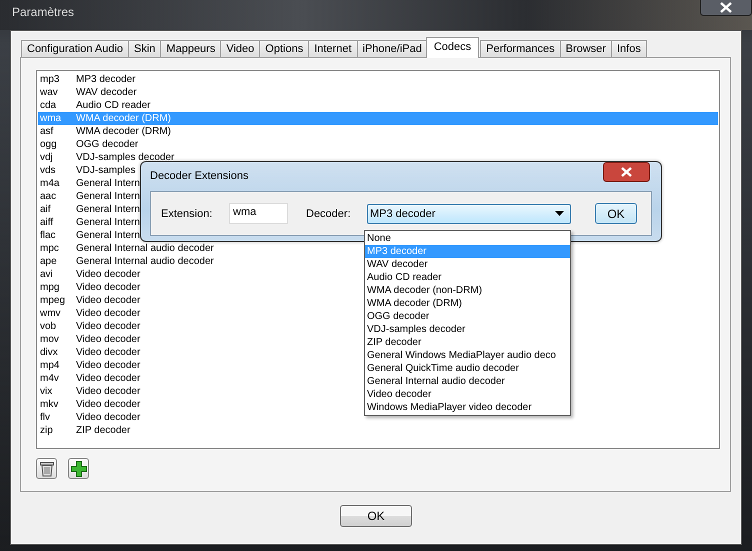 Image resolution: width=752 pixels, height=551 pixels. What do you see at coordinates (191, 49) in the screenshot?
I see `tab: Mappeurs` at bounding box center [191, 49].